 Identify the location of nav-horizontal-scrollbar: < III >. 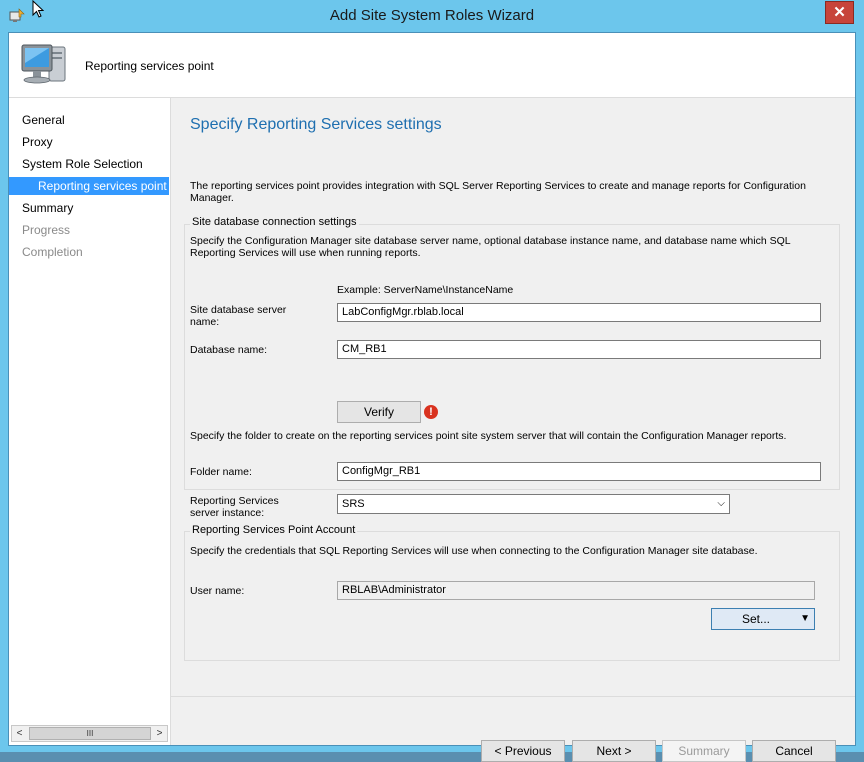
(89, 733).